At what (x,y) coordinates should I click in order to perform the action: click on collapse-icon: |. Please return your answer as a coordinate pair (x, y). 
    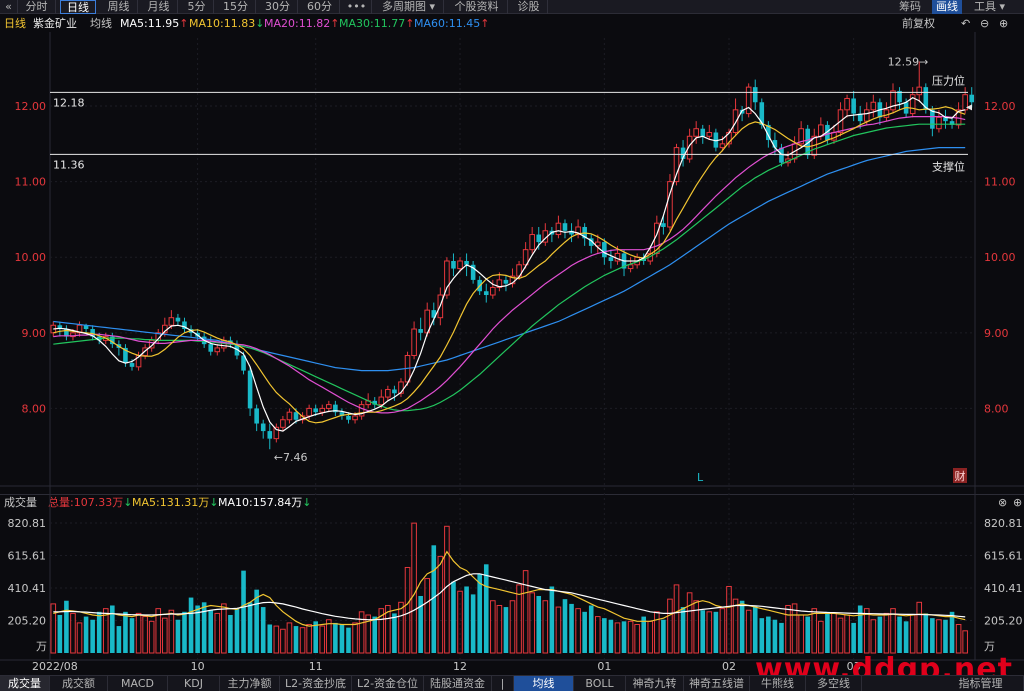
    Looking at the image, I should click on (503, 683).